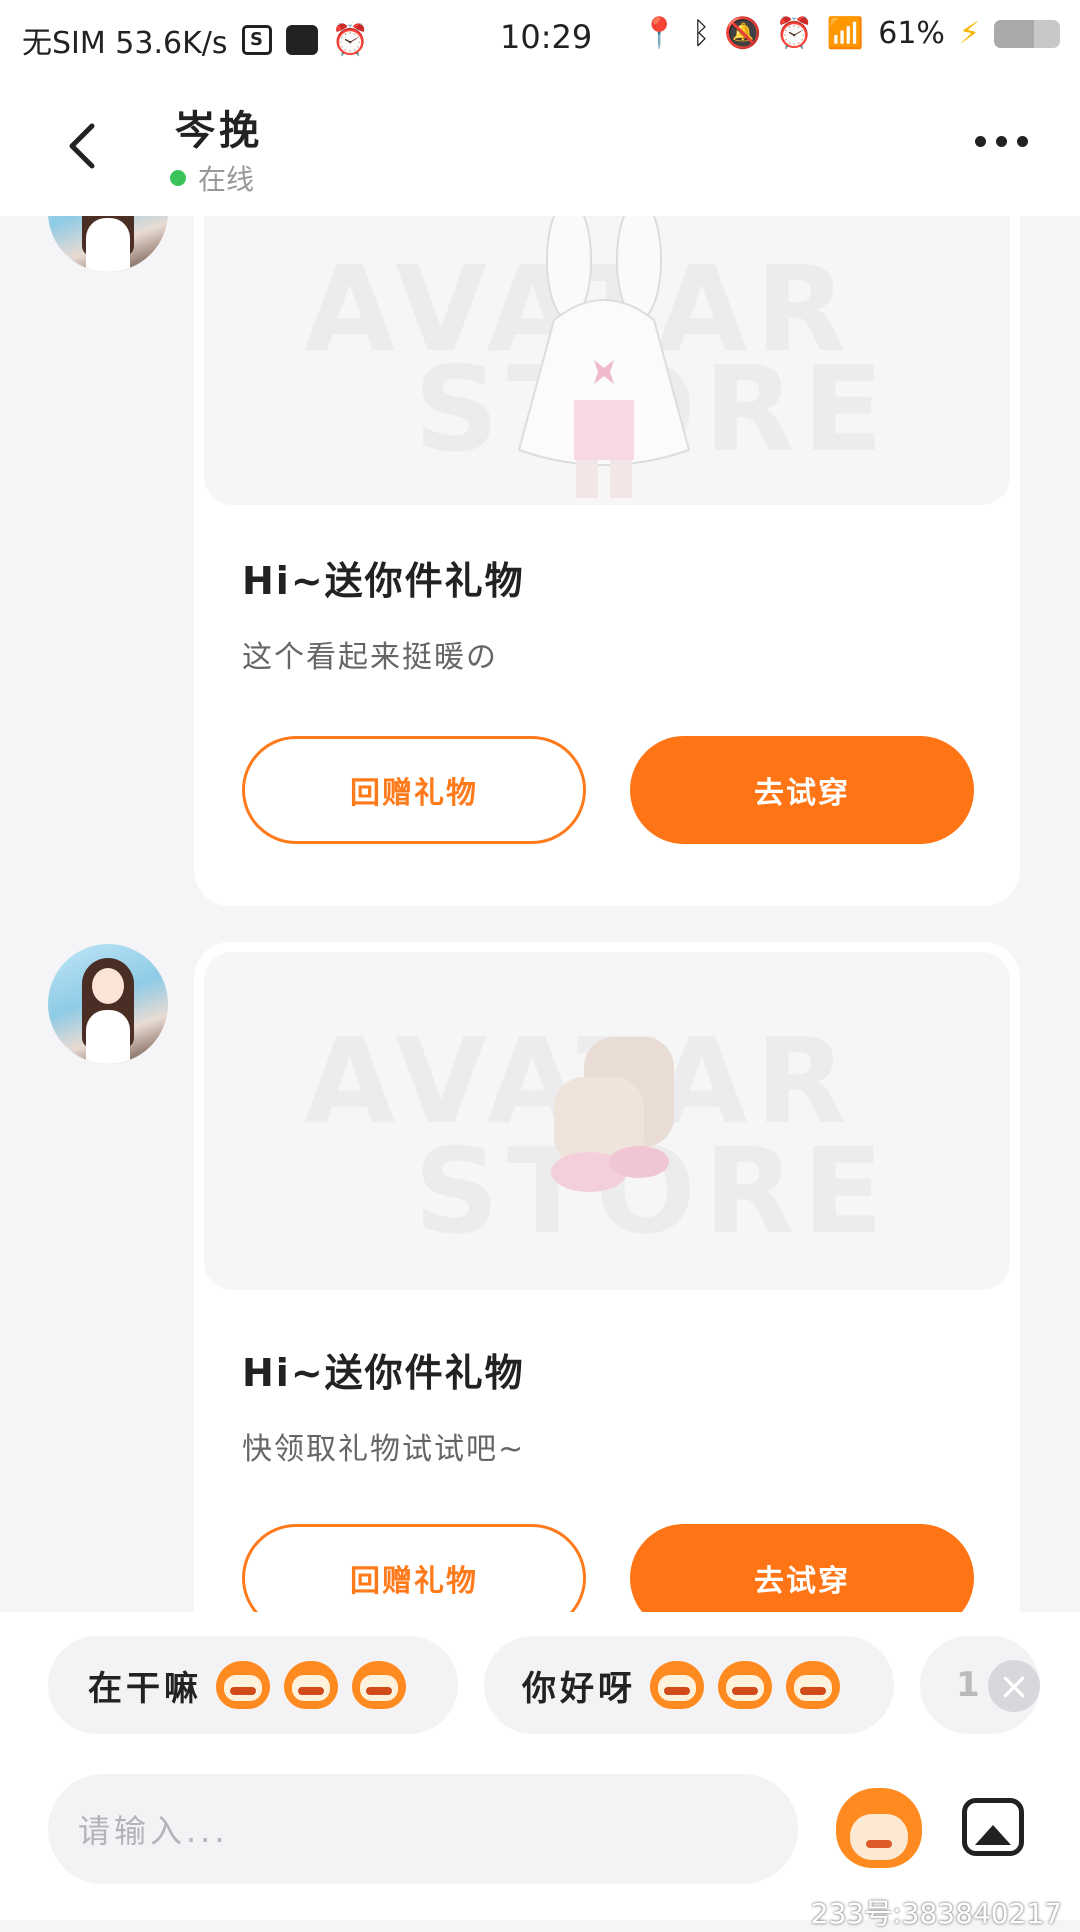  I want to click on bluetooth-icon: ᛒ, so click(701, 33).